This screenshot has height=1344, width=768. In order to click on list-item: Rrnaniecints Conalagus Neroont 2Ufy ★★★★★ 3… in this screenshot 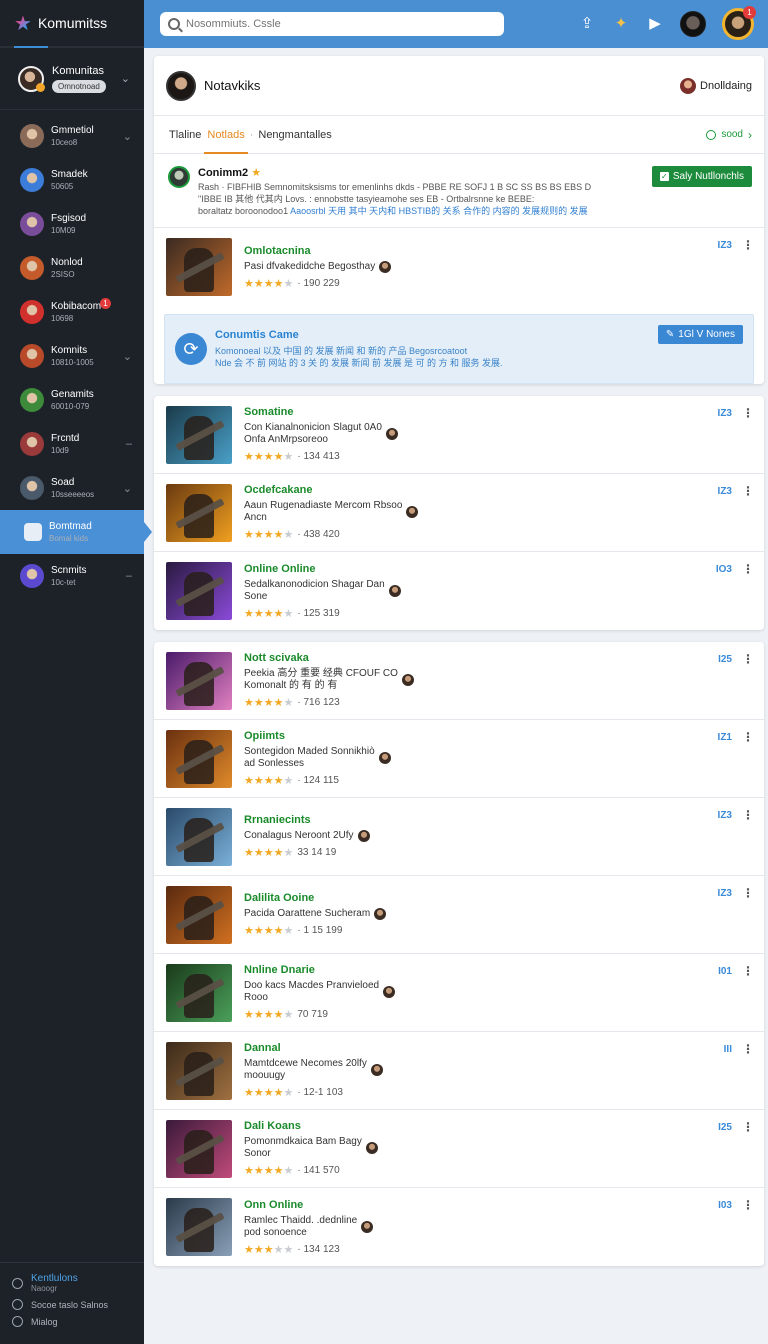, I will do `click(459, 837)`.